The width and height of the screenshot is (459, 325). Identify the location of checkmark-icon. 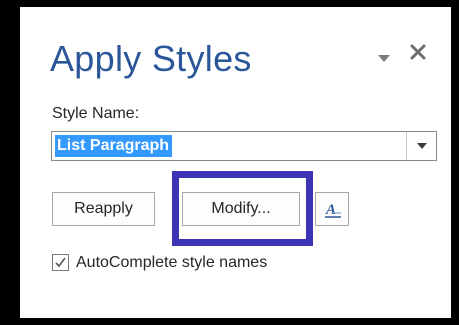
(60, 262).